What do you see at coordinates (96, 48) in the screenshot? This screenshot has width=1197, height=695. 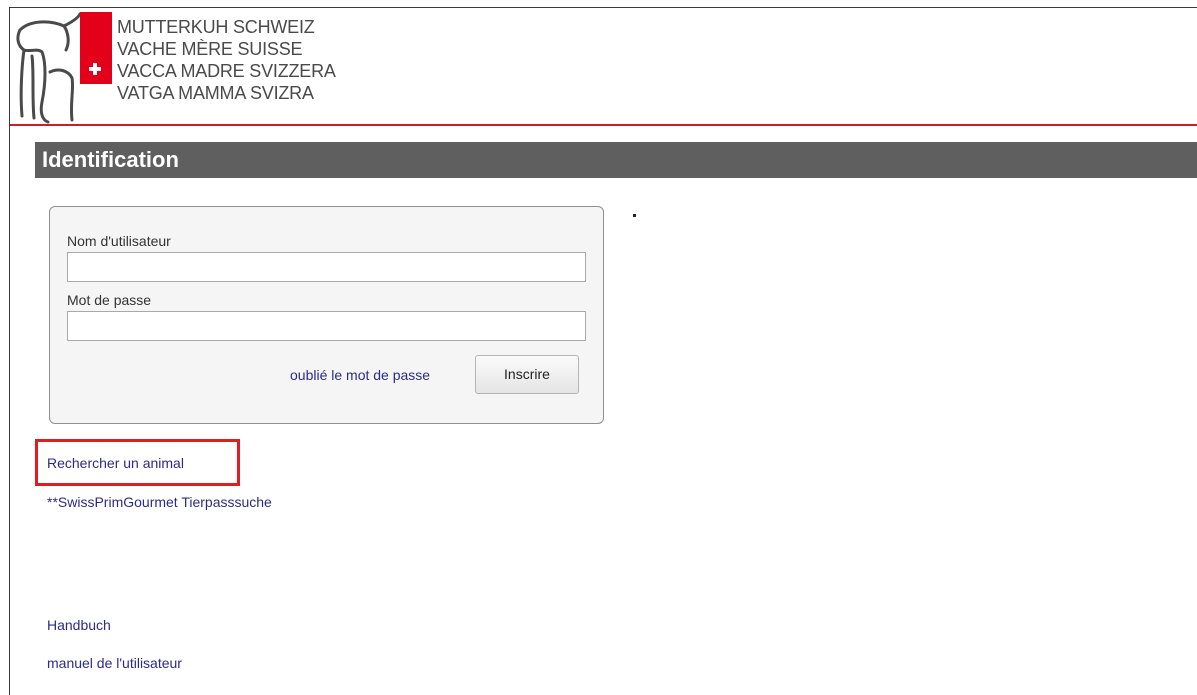 I see `swiss-flag-icon` at bounding box center [96, 48].